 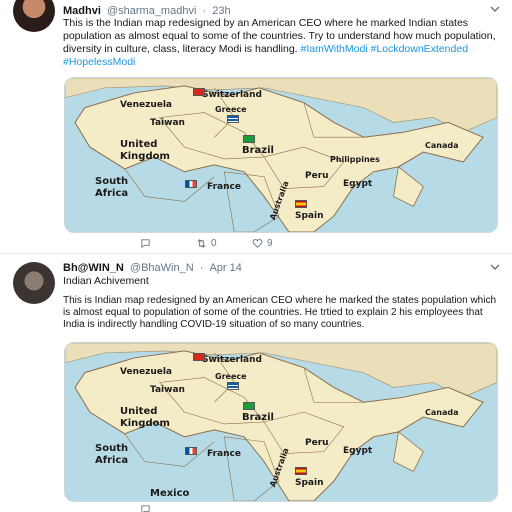 What do you see at coordinates (151, 11) in the screenshot?
I see `handle: @sharma_madhvi` at bounding box center [151, 11].